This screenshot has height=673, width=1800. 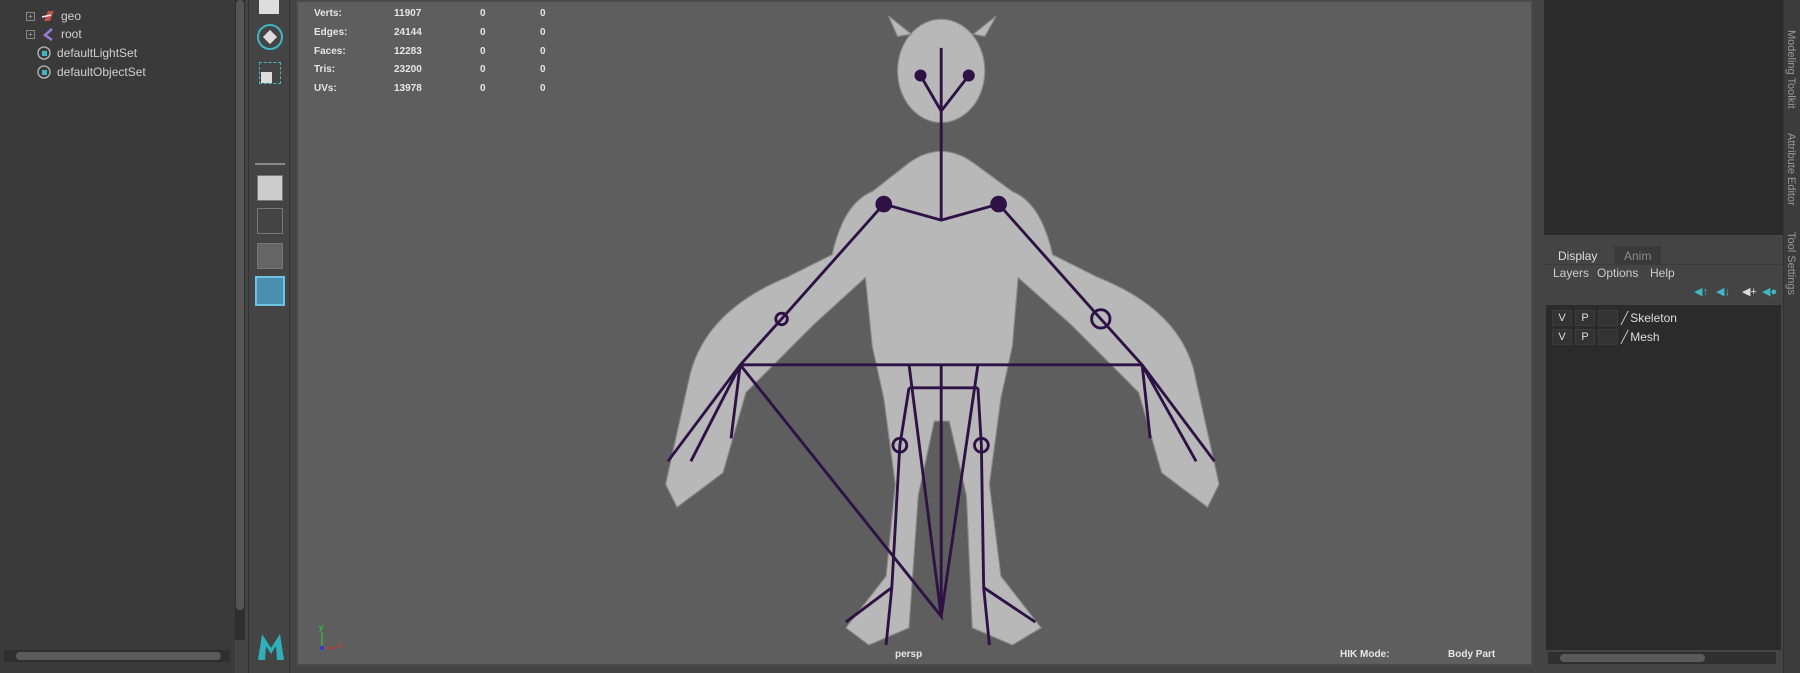 I want to click on outliner-item-defaultlightset: defaultLightSet, so click(x=87, y=53).